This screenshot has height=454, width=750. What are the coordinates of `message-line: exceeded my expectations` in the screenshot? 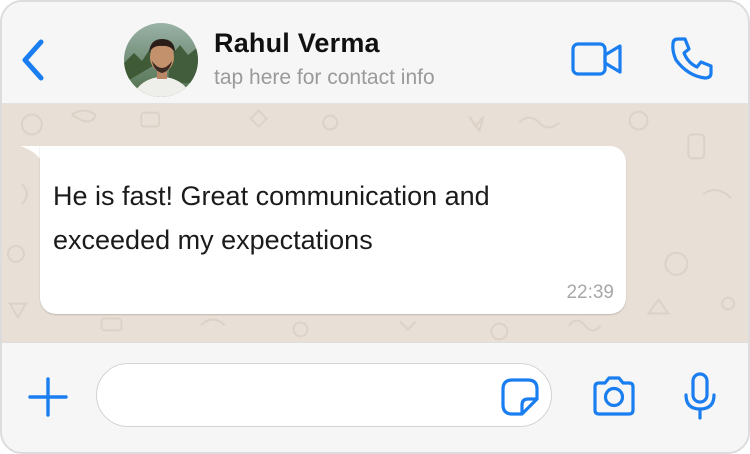 It's located at (213, 240).